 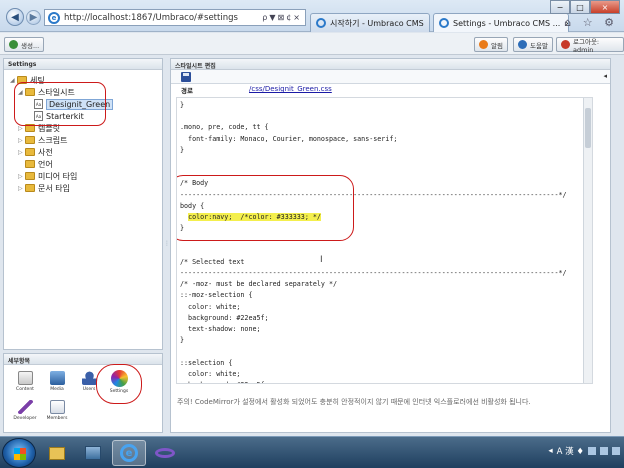 I want to click on save-icon, so click(x=186, y=77).